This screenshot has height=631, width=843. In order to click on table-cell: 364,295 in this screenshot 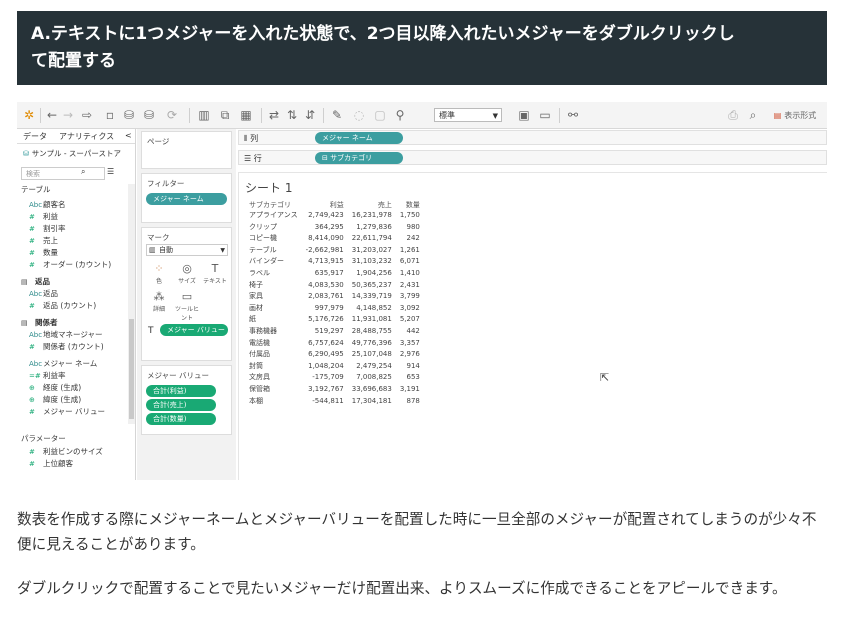, I will do `click(325, 228)`.